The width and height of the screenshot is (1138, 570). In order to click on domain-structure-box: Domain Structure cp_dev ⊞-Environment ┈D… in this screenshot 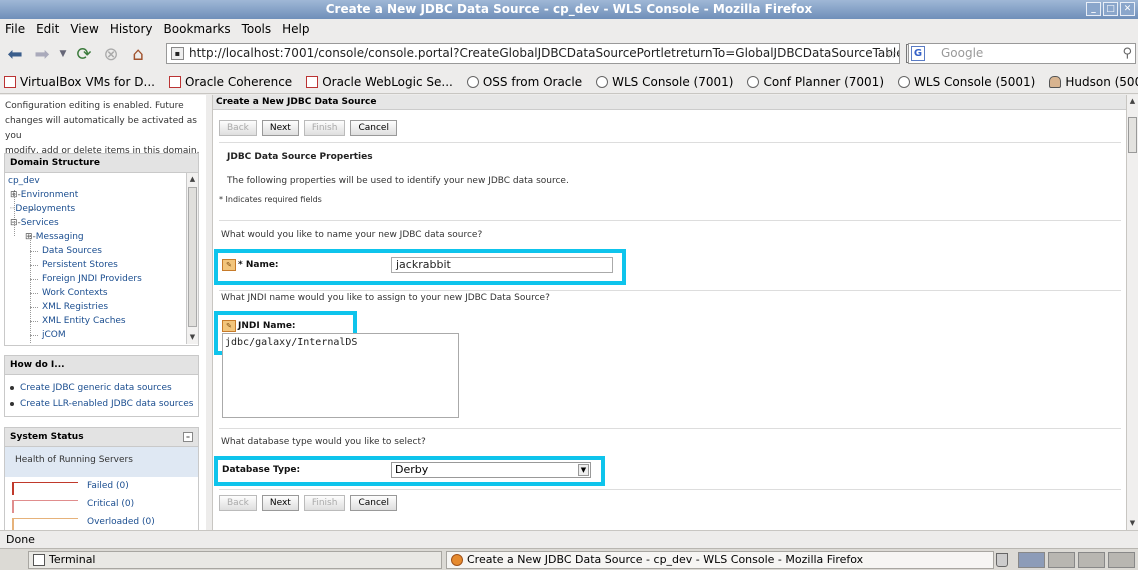, I will do `click(101, 249)`.